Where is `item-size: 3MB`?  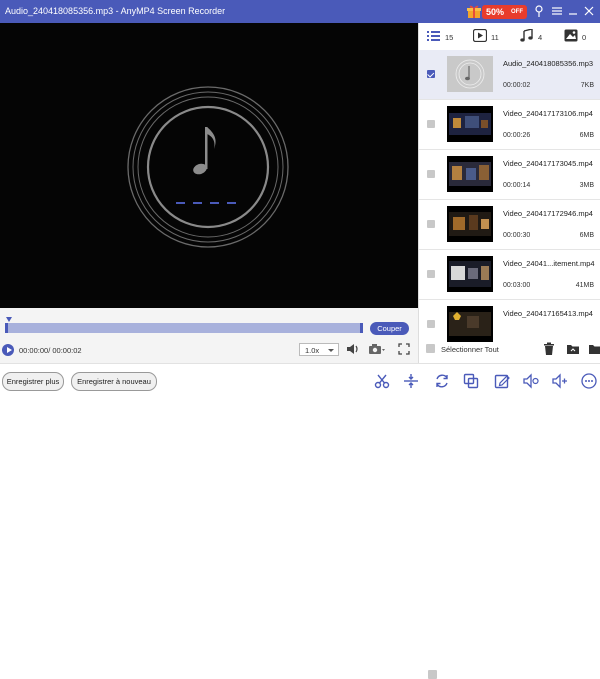
item-size: 3MB is located at coordinates (586, 185).